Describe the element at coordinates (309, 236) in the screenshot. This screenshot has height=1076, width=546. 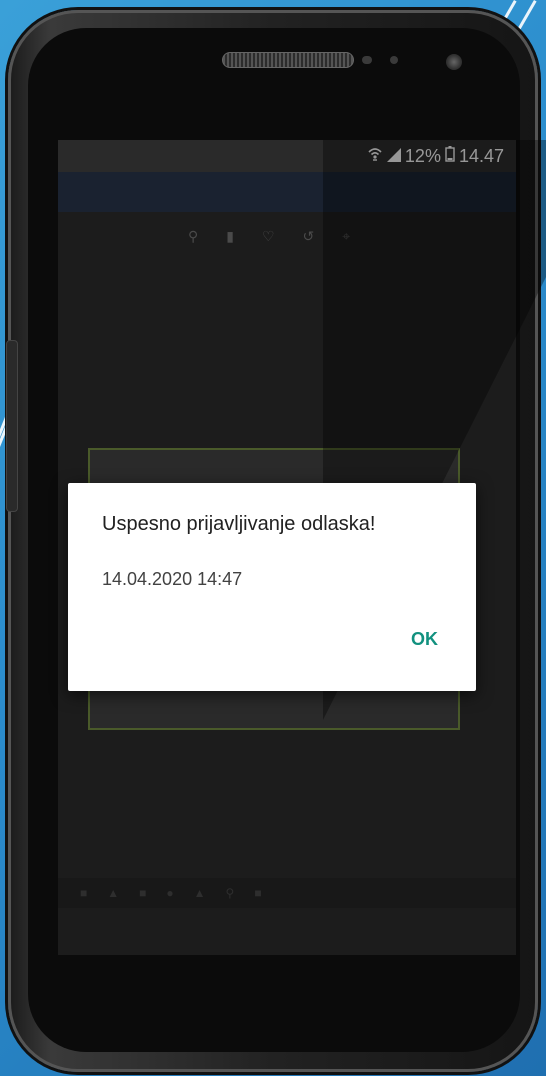
I see `undo-icon: ↺` at that location.